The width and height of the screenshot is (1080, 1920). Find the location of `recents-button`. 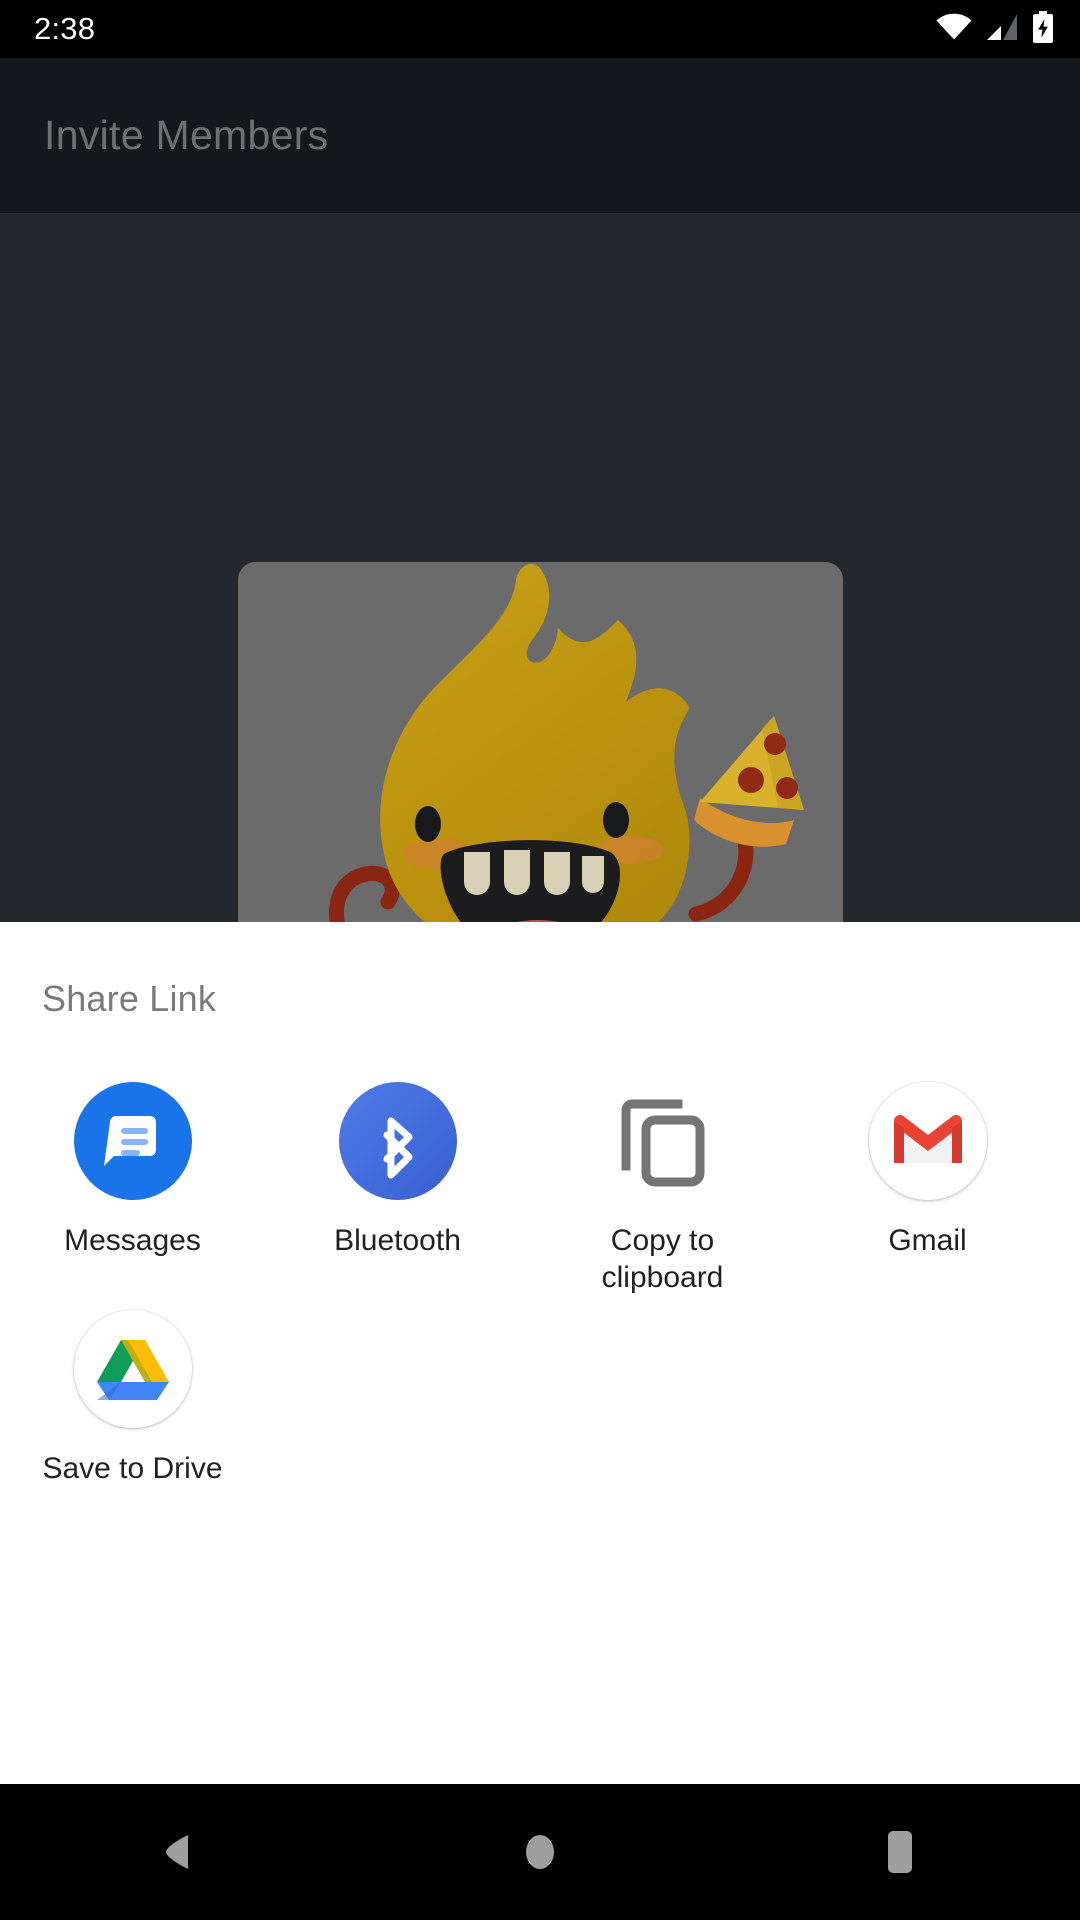

recents-button is located at coordinates (900, 1852).